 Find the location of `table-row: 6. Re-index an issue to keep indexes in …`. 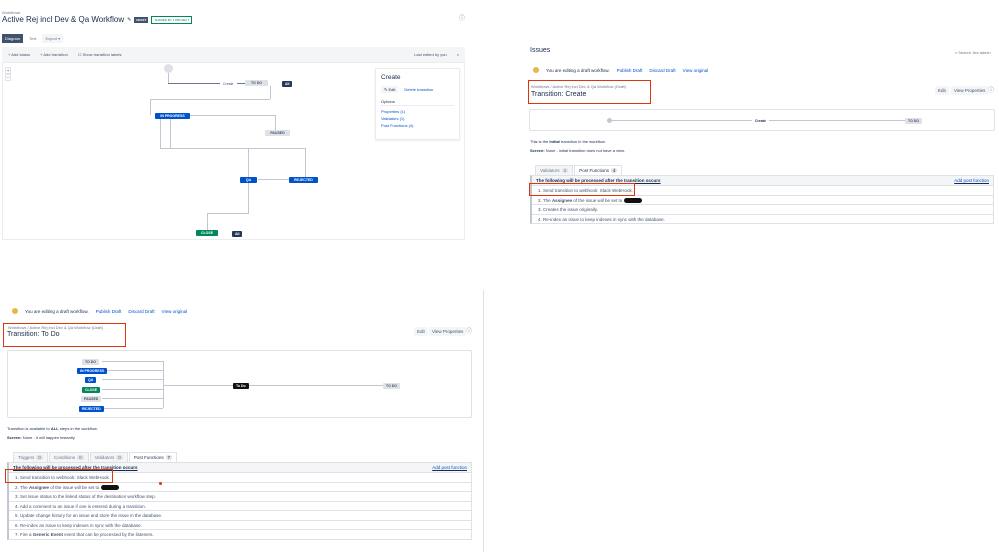

table-row: 6. Re-index an issue to keep indexes in … is located at coordinates (240, 524).